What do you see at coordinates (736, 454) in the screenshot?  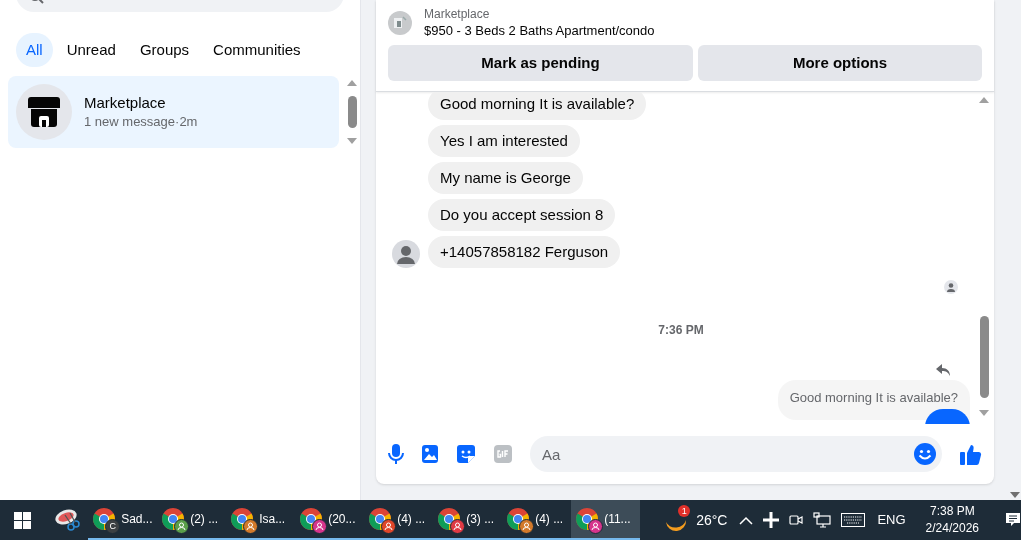 I see `message-input: Aa` at bounding box center [736, 454].